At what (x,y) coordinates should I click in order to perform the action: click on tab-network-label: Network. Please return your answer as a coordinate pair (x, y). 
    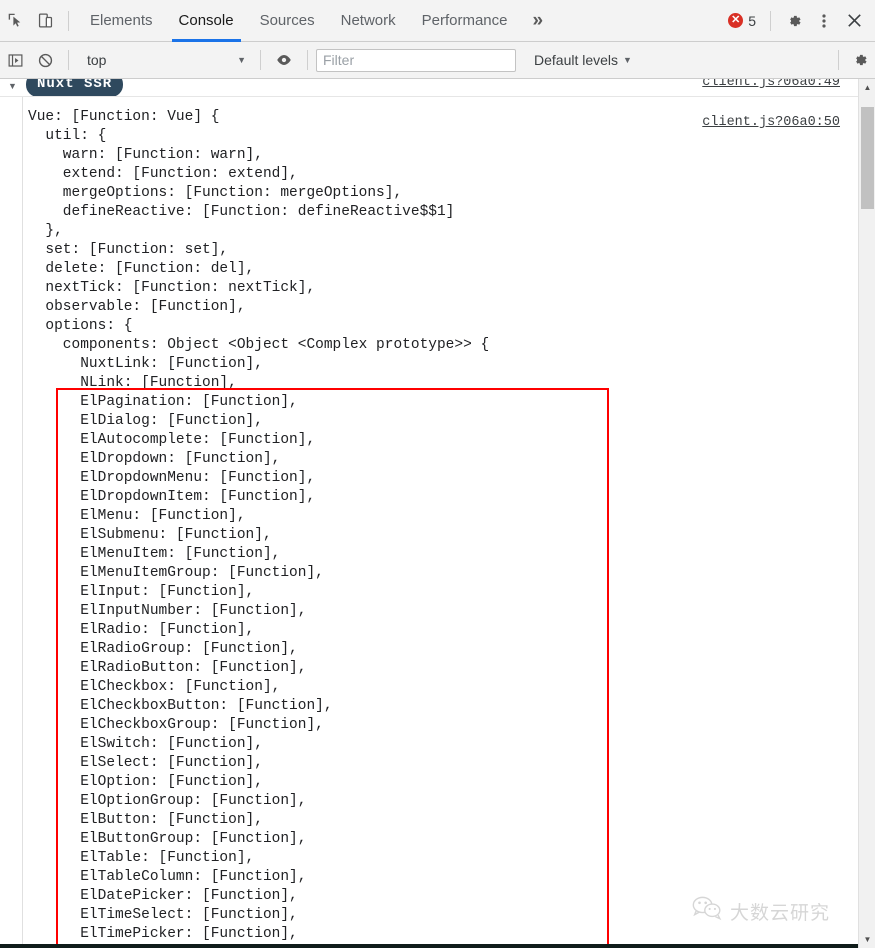
    Looking at the image, I should click on (368, 20).